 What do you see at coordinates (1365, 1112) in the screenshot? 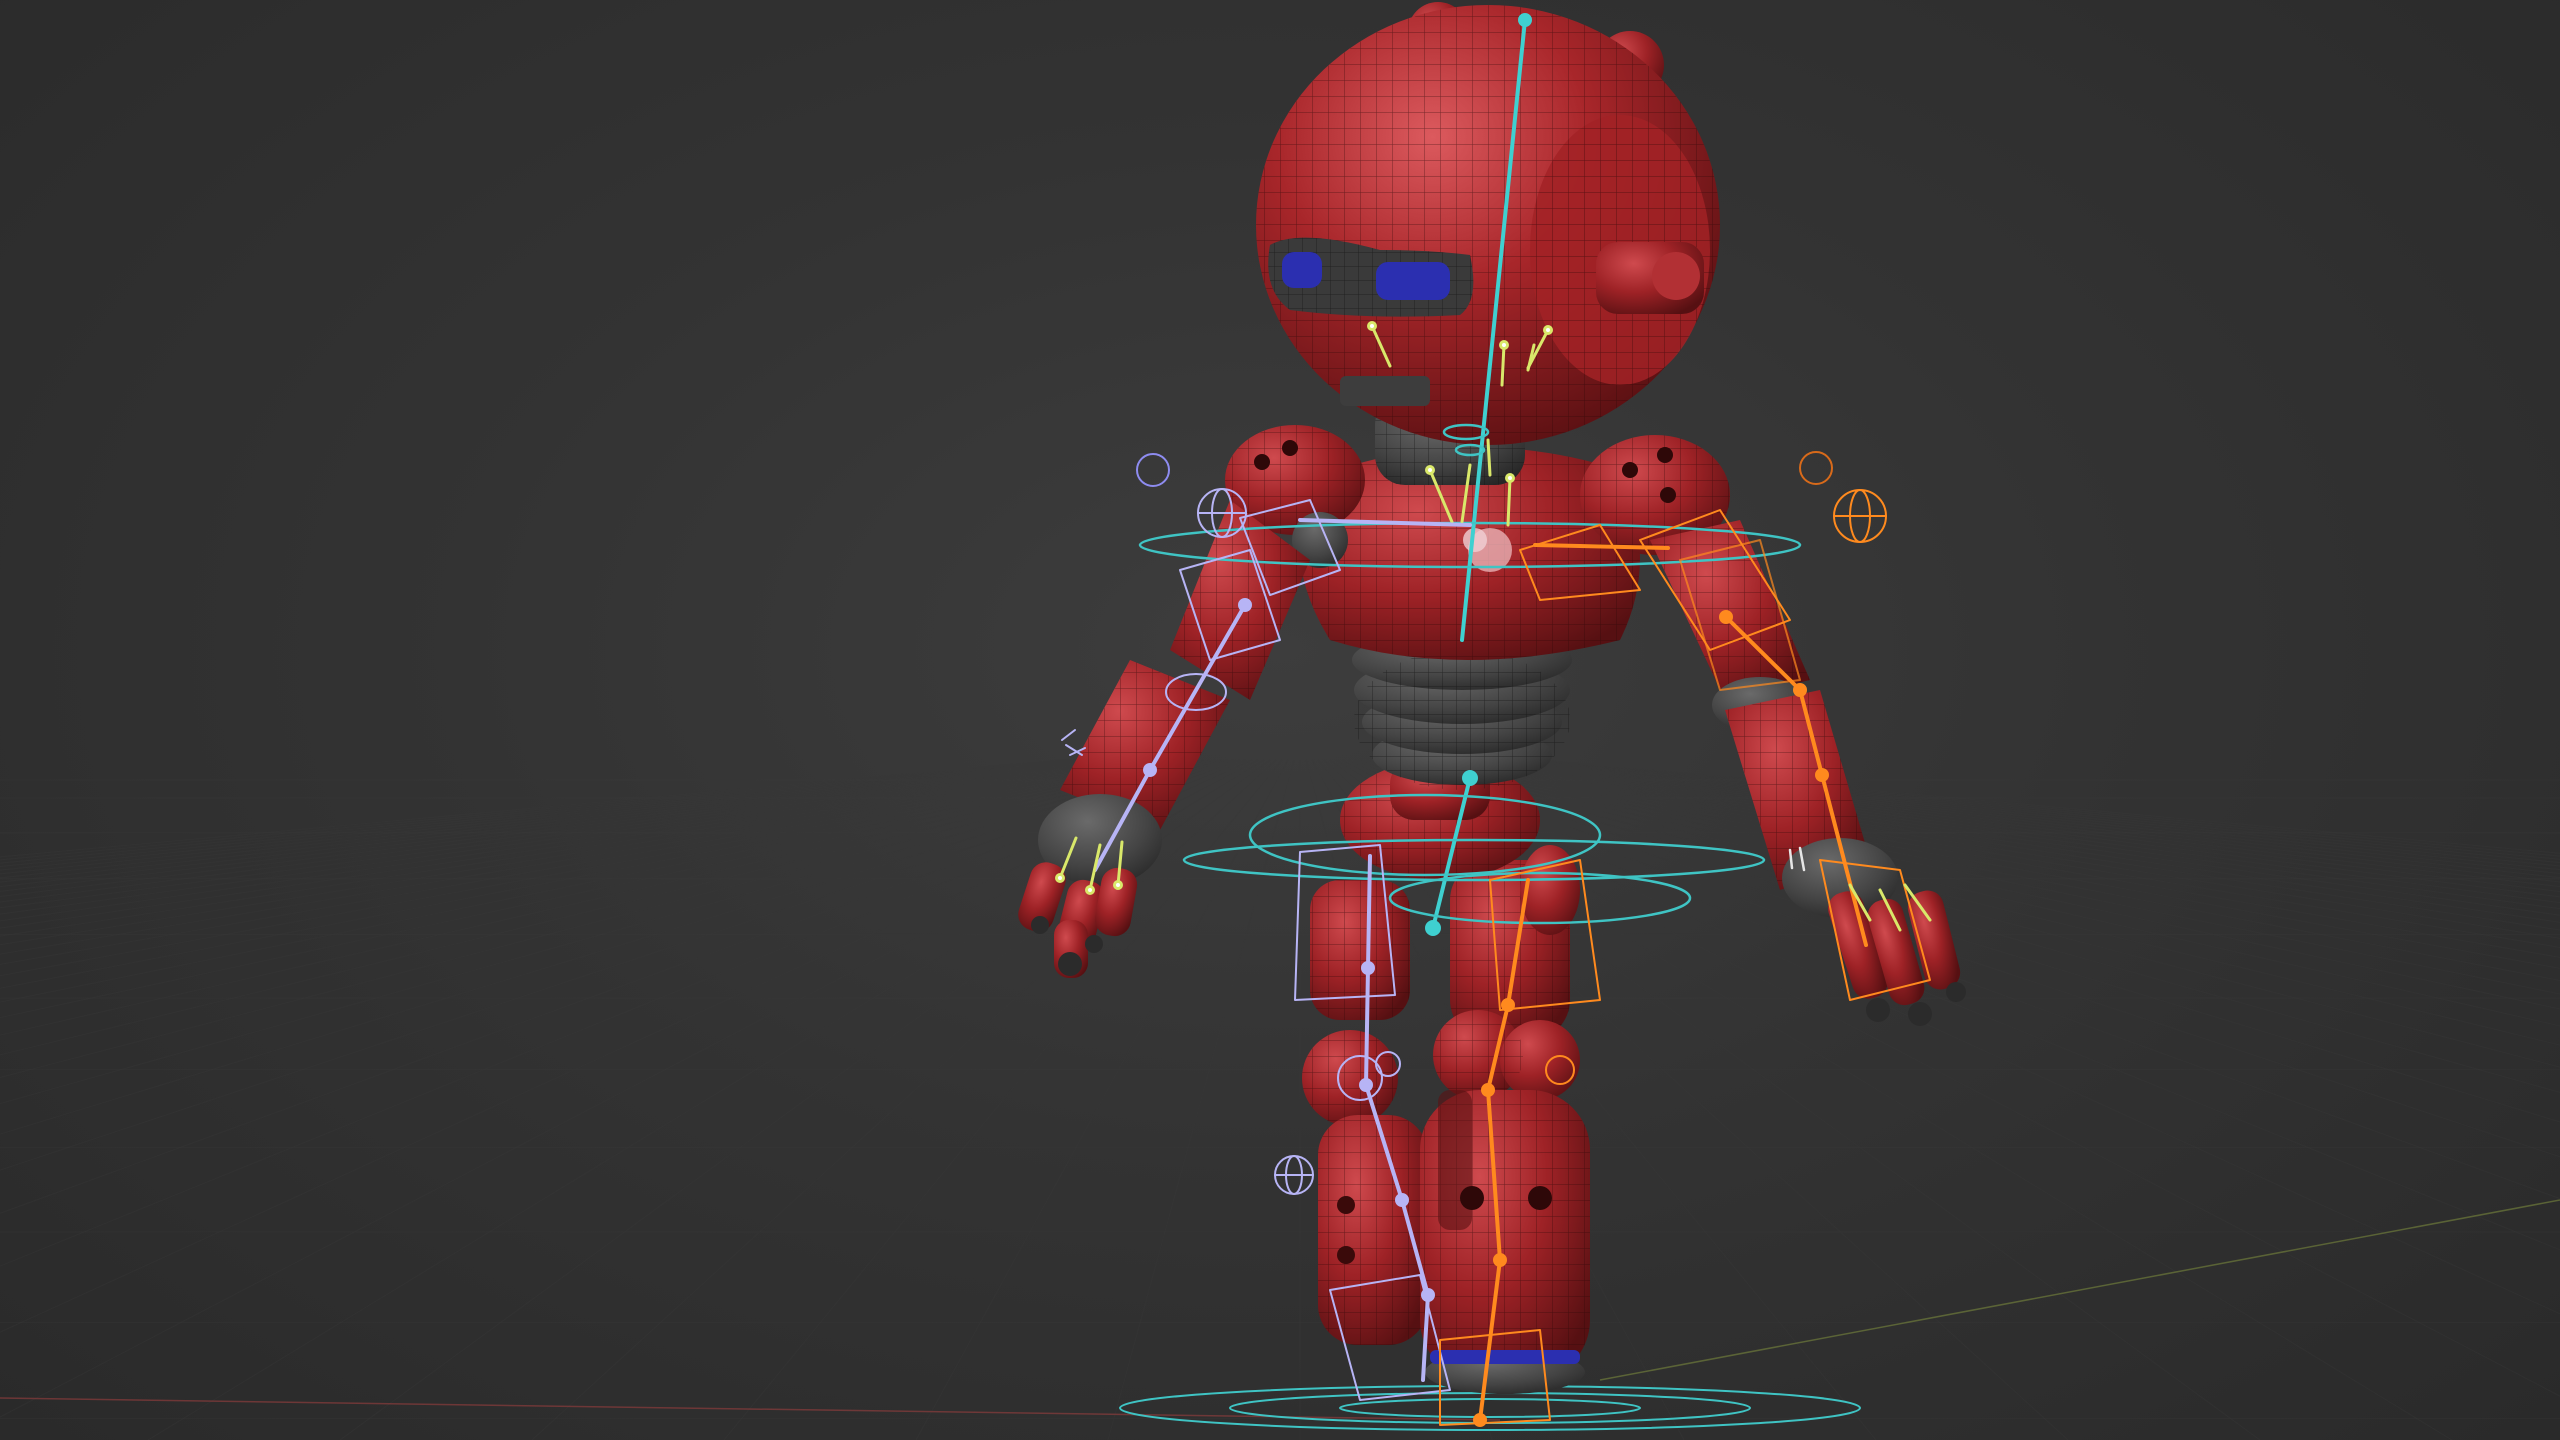
I see `left-leg` at bounding box center [1365, 1112].